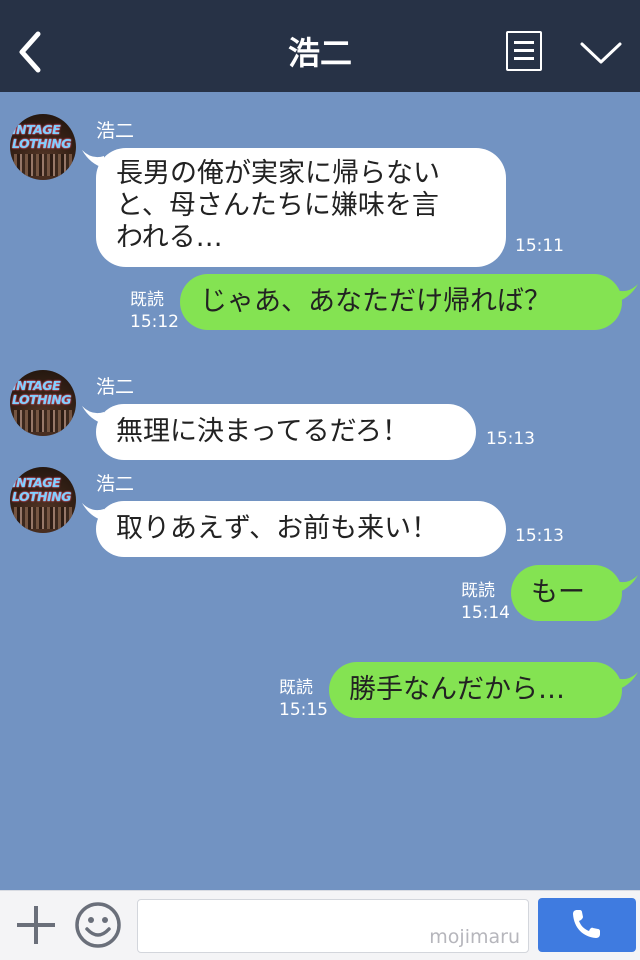  What do you see at coordinates (375, 301) in the screenshot?
I see `message-text: じゃあ、あなただけ帰れば？` at bounding box center [375, 301].